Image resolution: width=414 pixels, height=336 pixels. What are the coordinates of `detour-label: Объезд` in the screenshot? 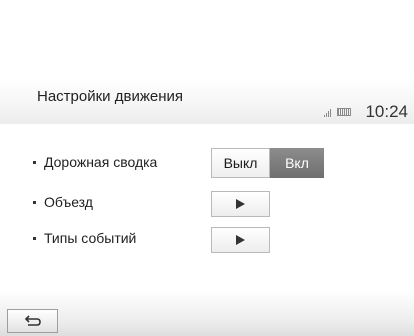 It's located at (68, 202).